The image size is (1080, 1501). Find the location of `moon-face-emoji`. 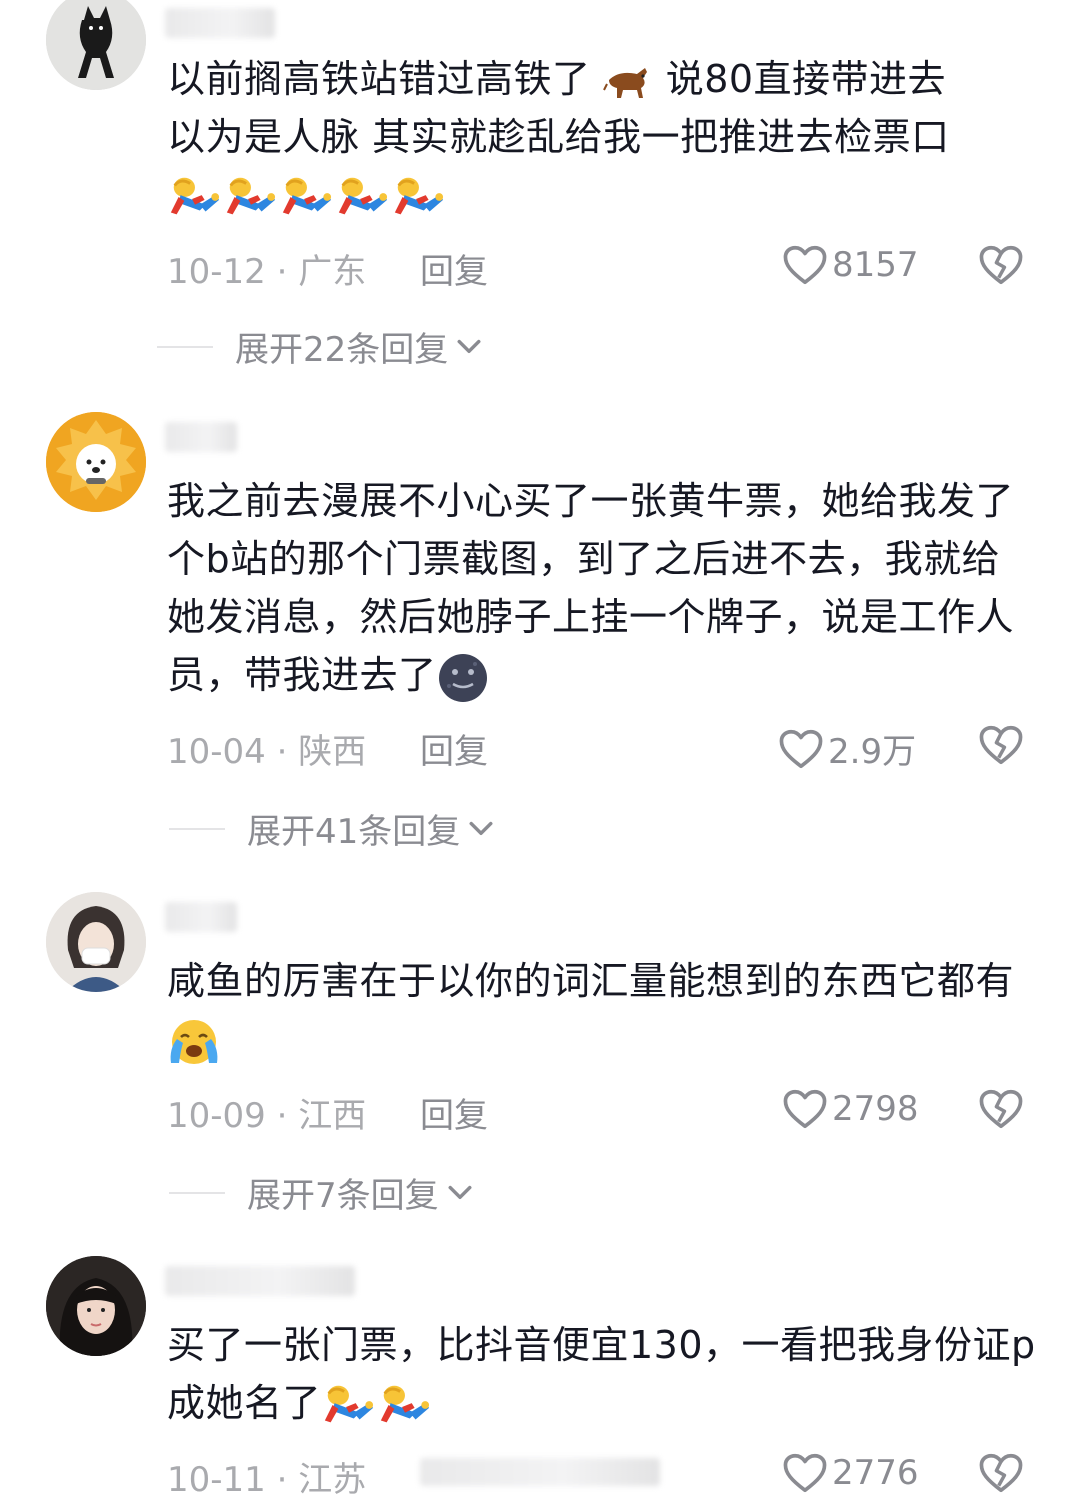

moon-face-emoji is located at coordinates (462, 677).